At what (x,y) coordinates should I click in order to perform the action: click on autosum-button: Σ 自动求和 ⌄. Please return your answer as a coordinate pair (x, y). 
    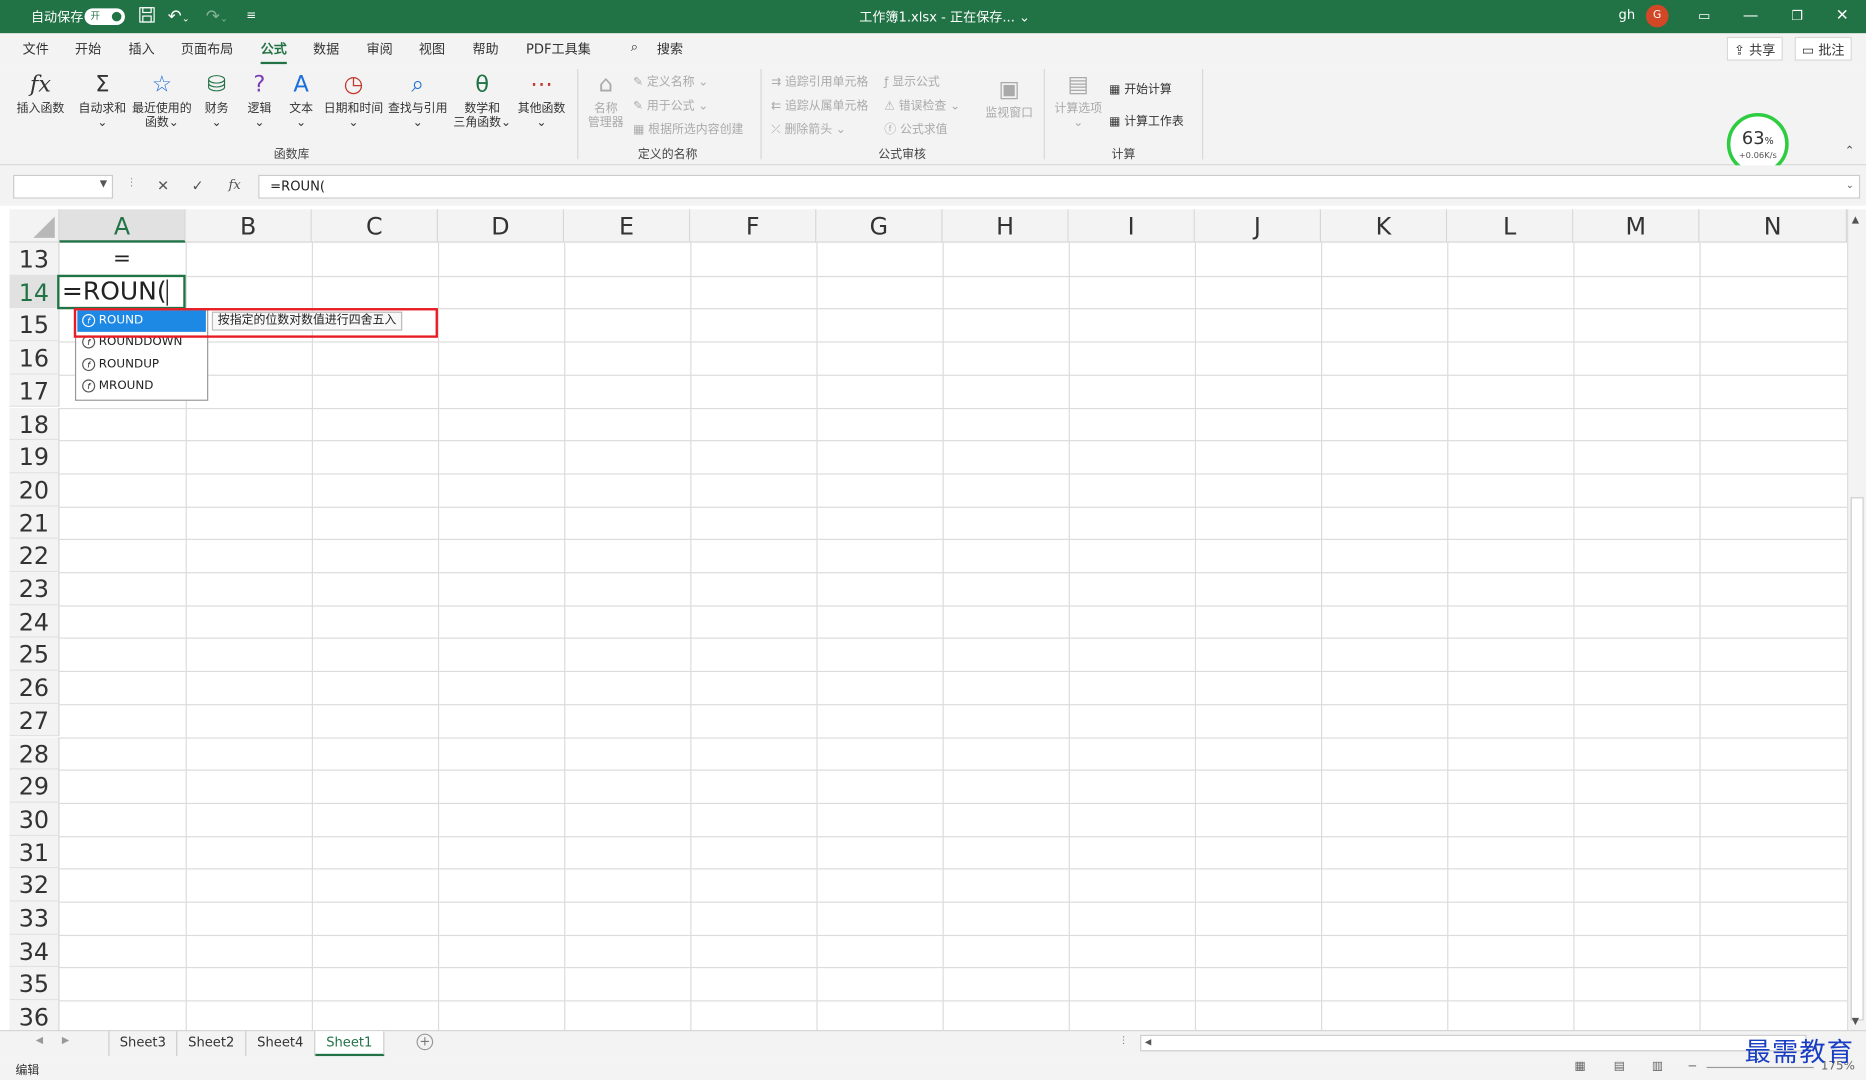
    Looking at the image, I should click on (103, 100).